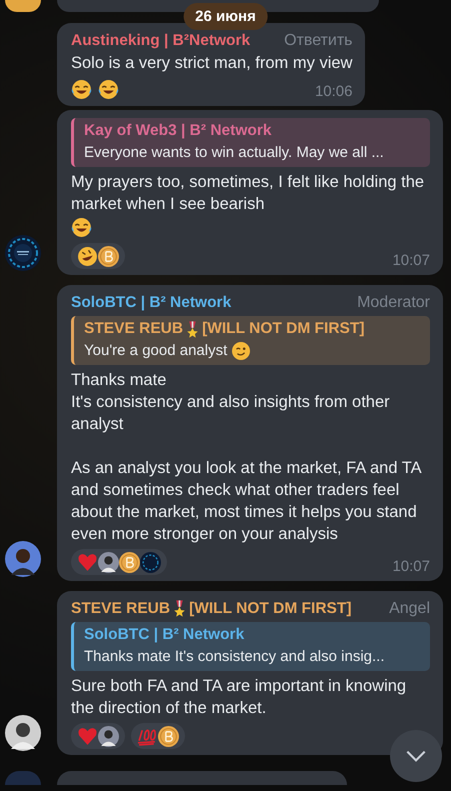  What do you see at coordinates (211, 63) in the screenshot?
I see `message-text: Solo is a very strict man, from my view` at bounding box center [211, 63].